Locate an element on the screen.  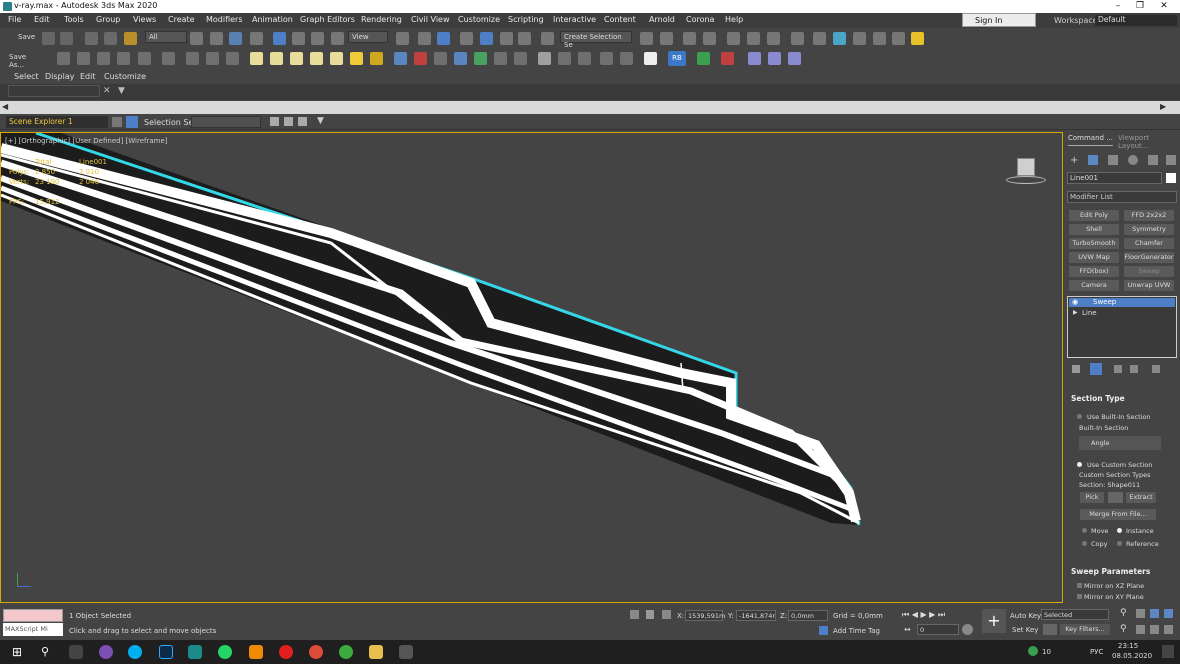
goto-end-icon: ⏭ is located at coordinates (941, 614).